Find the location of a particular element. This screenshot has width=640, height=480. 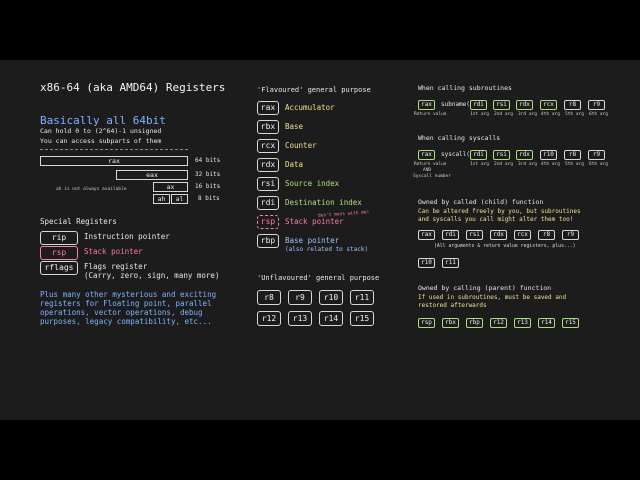

sub-arg-label-6: 6th arg is located at coordinates (598, 114).